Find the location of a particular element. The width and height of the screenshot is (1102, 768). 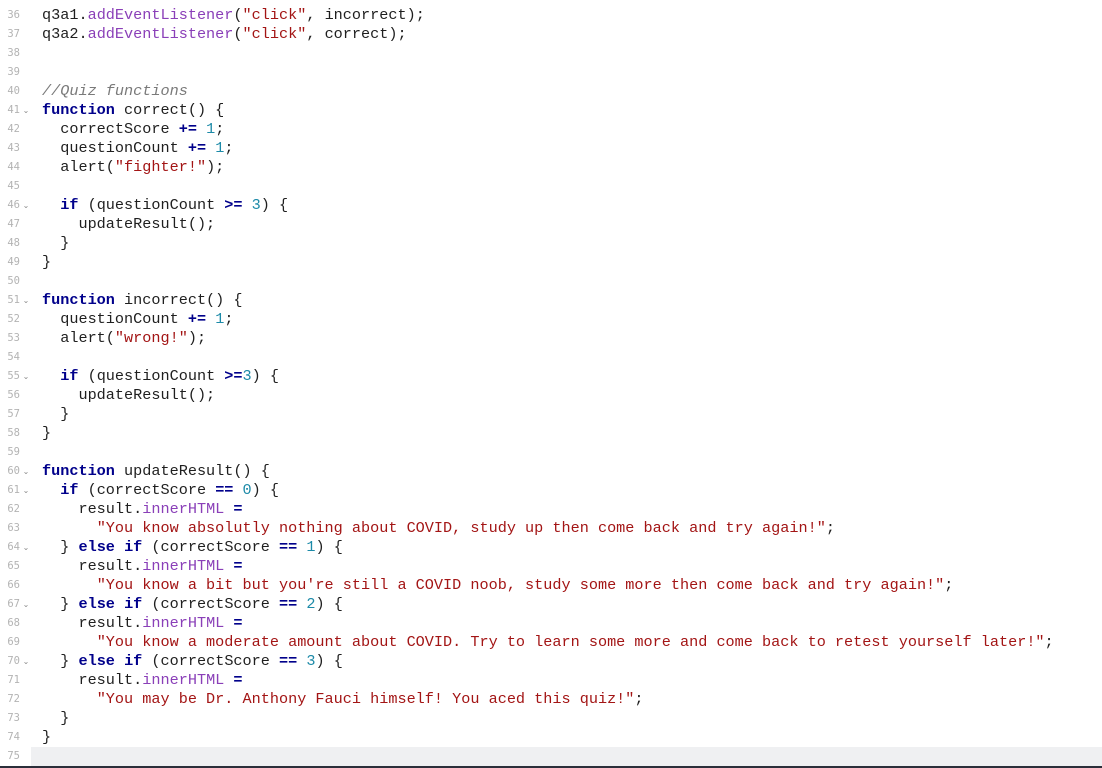

code-line: 59 is located at coordinates (551, 452).